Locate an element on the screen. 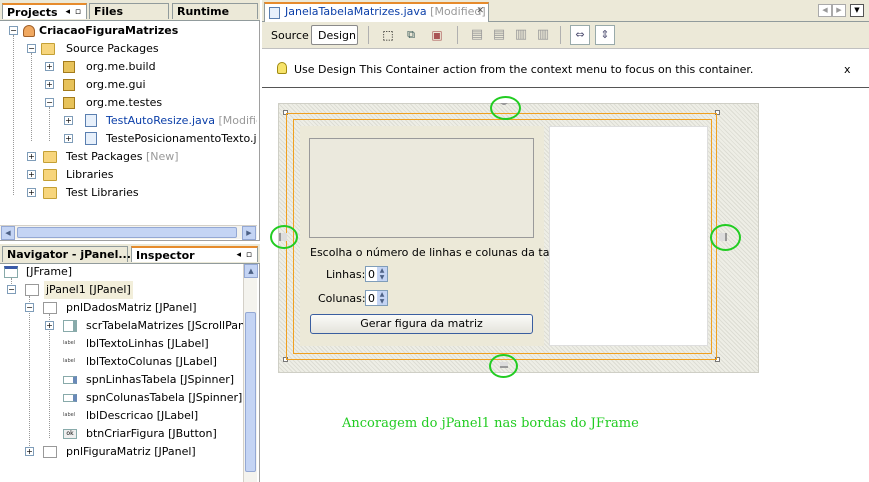 This screenshot has height=482, width=869. pnl-figura-matriz is located at coordinates (628, 236).